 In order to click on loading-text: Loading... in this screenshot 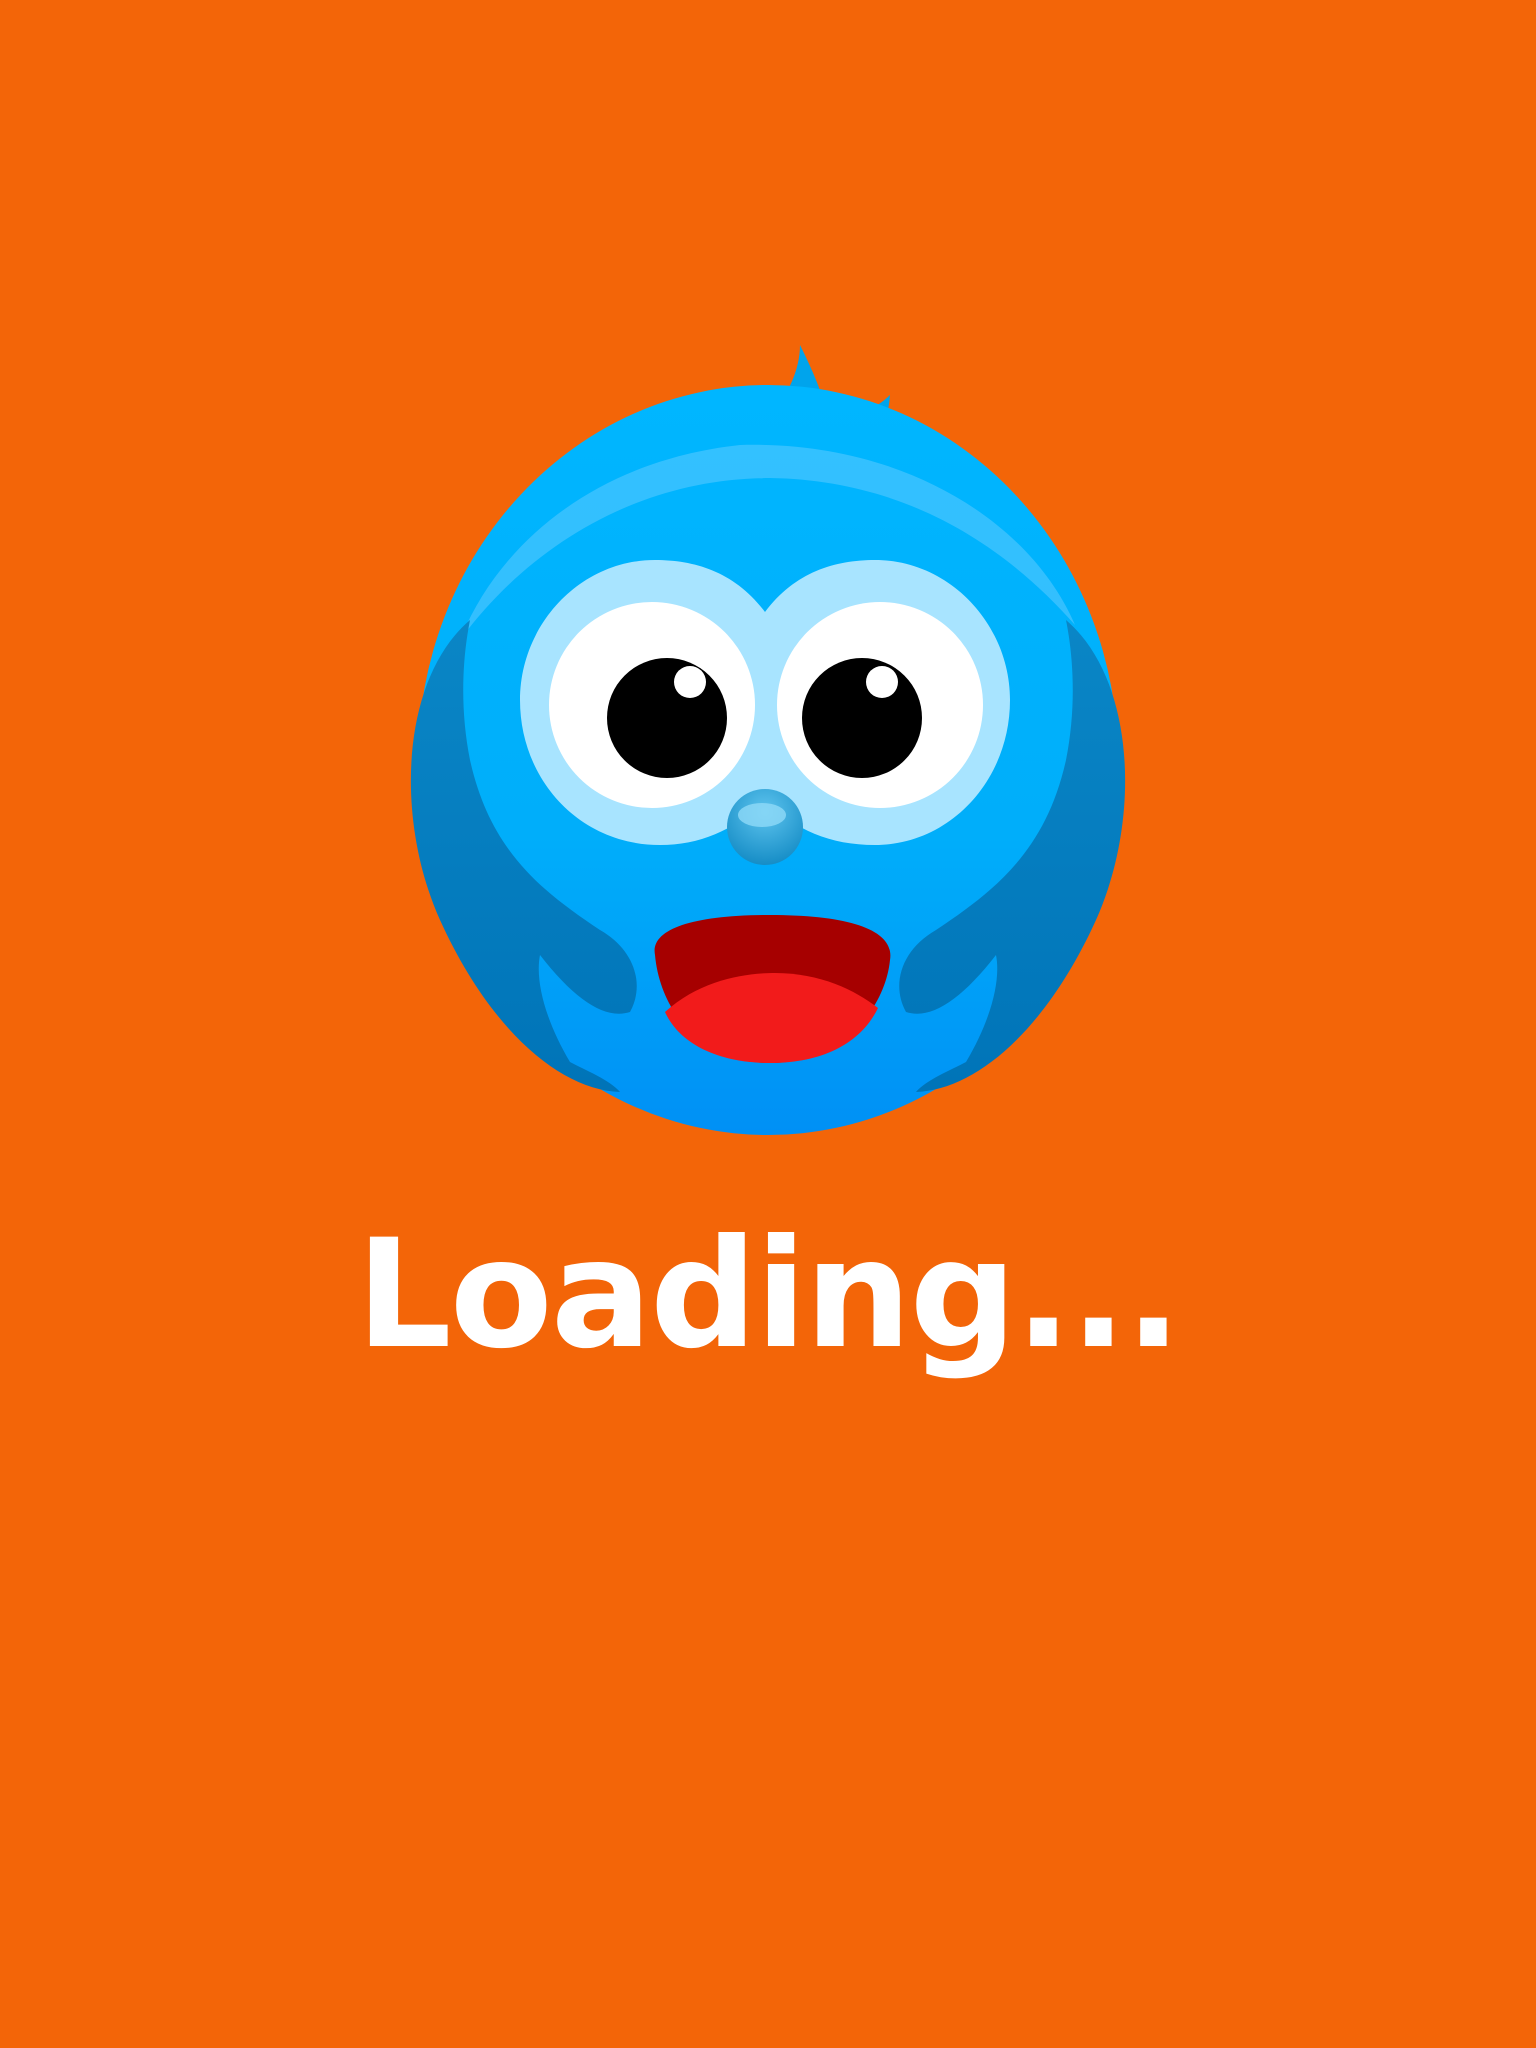, I will do `click(769, 1295)`.